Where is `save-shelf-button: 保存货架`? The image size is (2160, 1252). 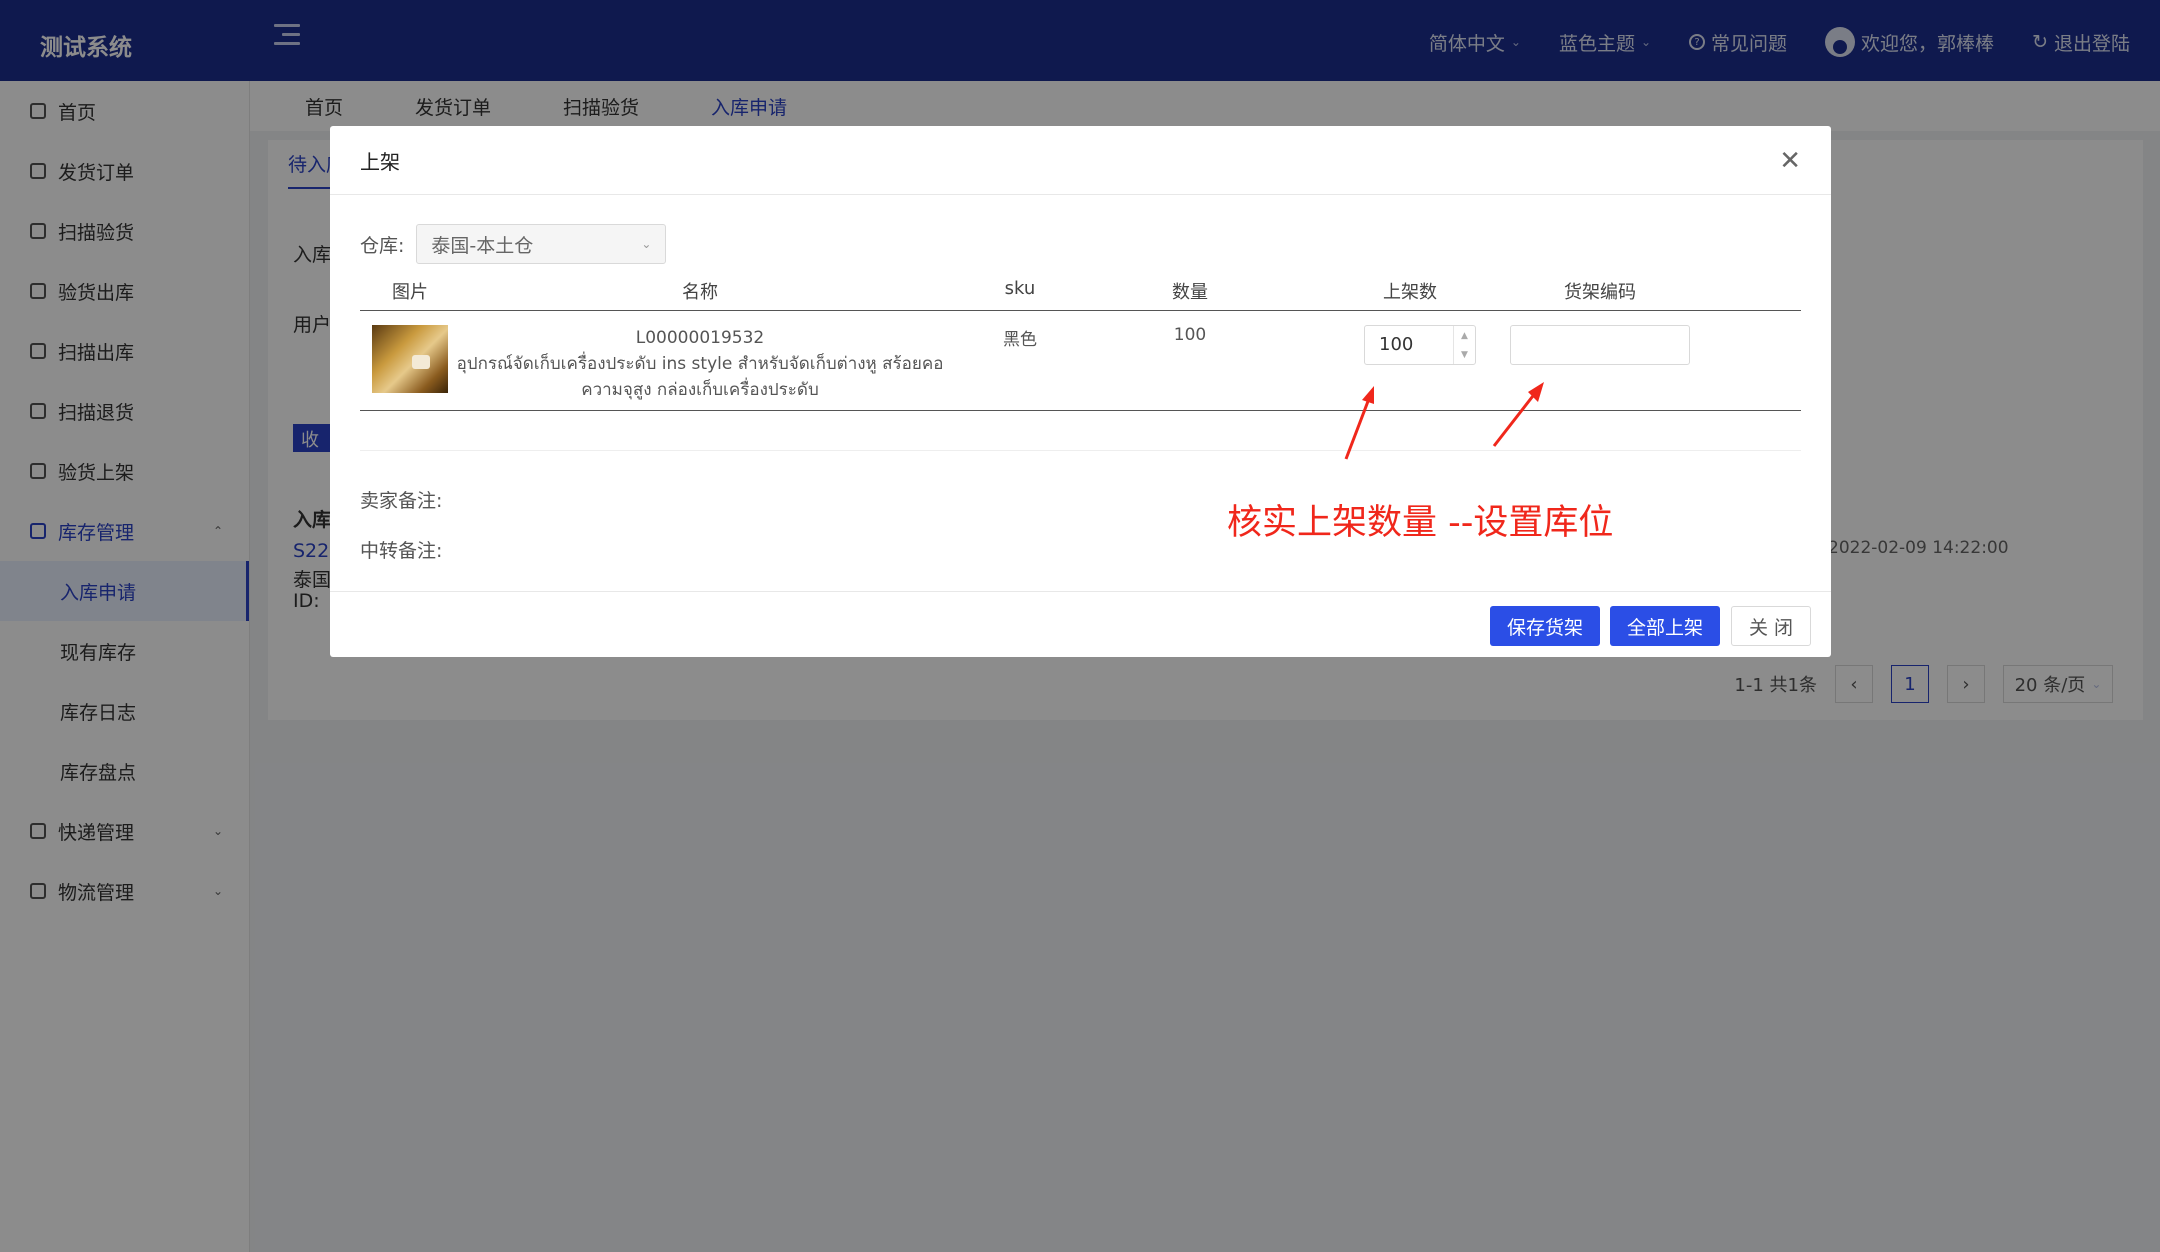
save-shelf-button: 保存货架 is located at coordinates (1545, 626).